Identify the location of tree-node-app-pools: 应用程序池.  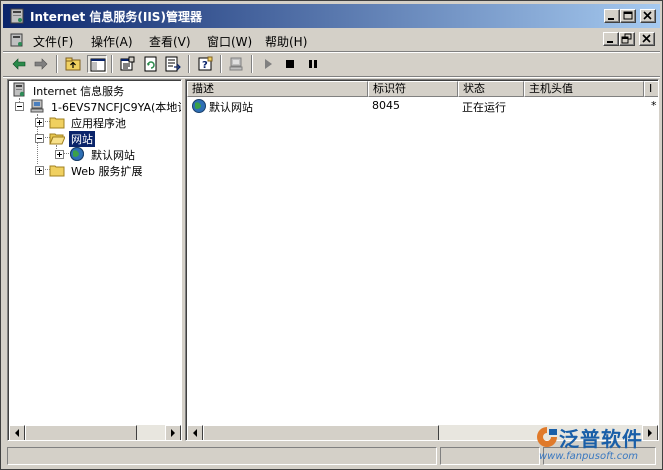
(96, 122).